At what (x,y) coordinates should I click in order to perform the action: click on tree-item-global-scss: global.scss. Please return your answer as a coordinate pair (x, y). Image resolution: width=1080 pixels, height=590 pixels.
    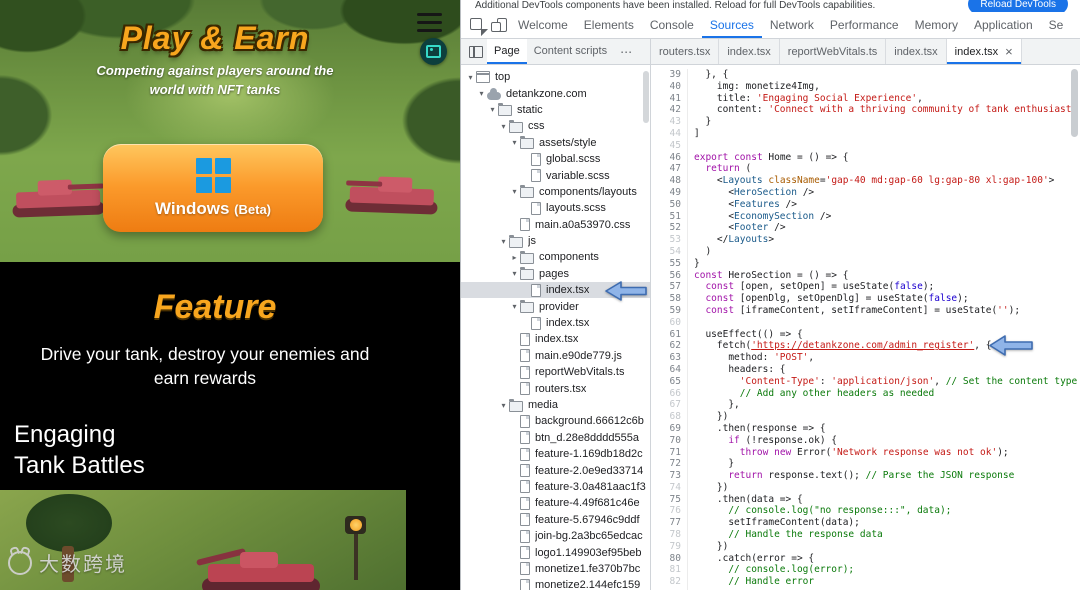
    Looking at the image, I should click on (555, 159).